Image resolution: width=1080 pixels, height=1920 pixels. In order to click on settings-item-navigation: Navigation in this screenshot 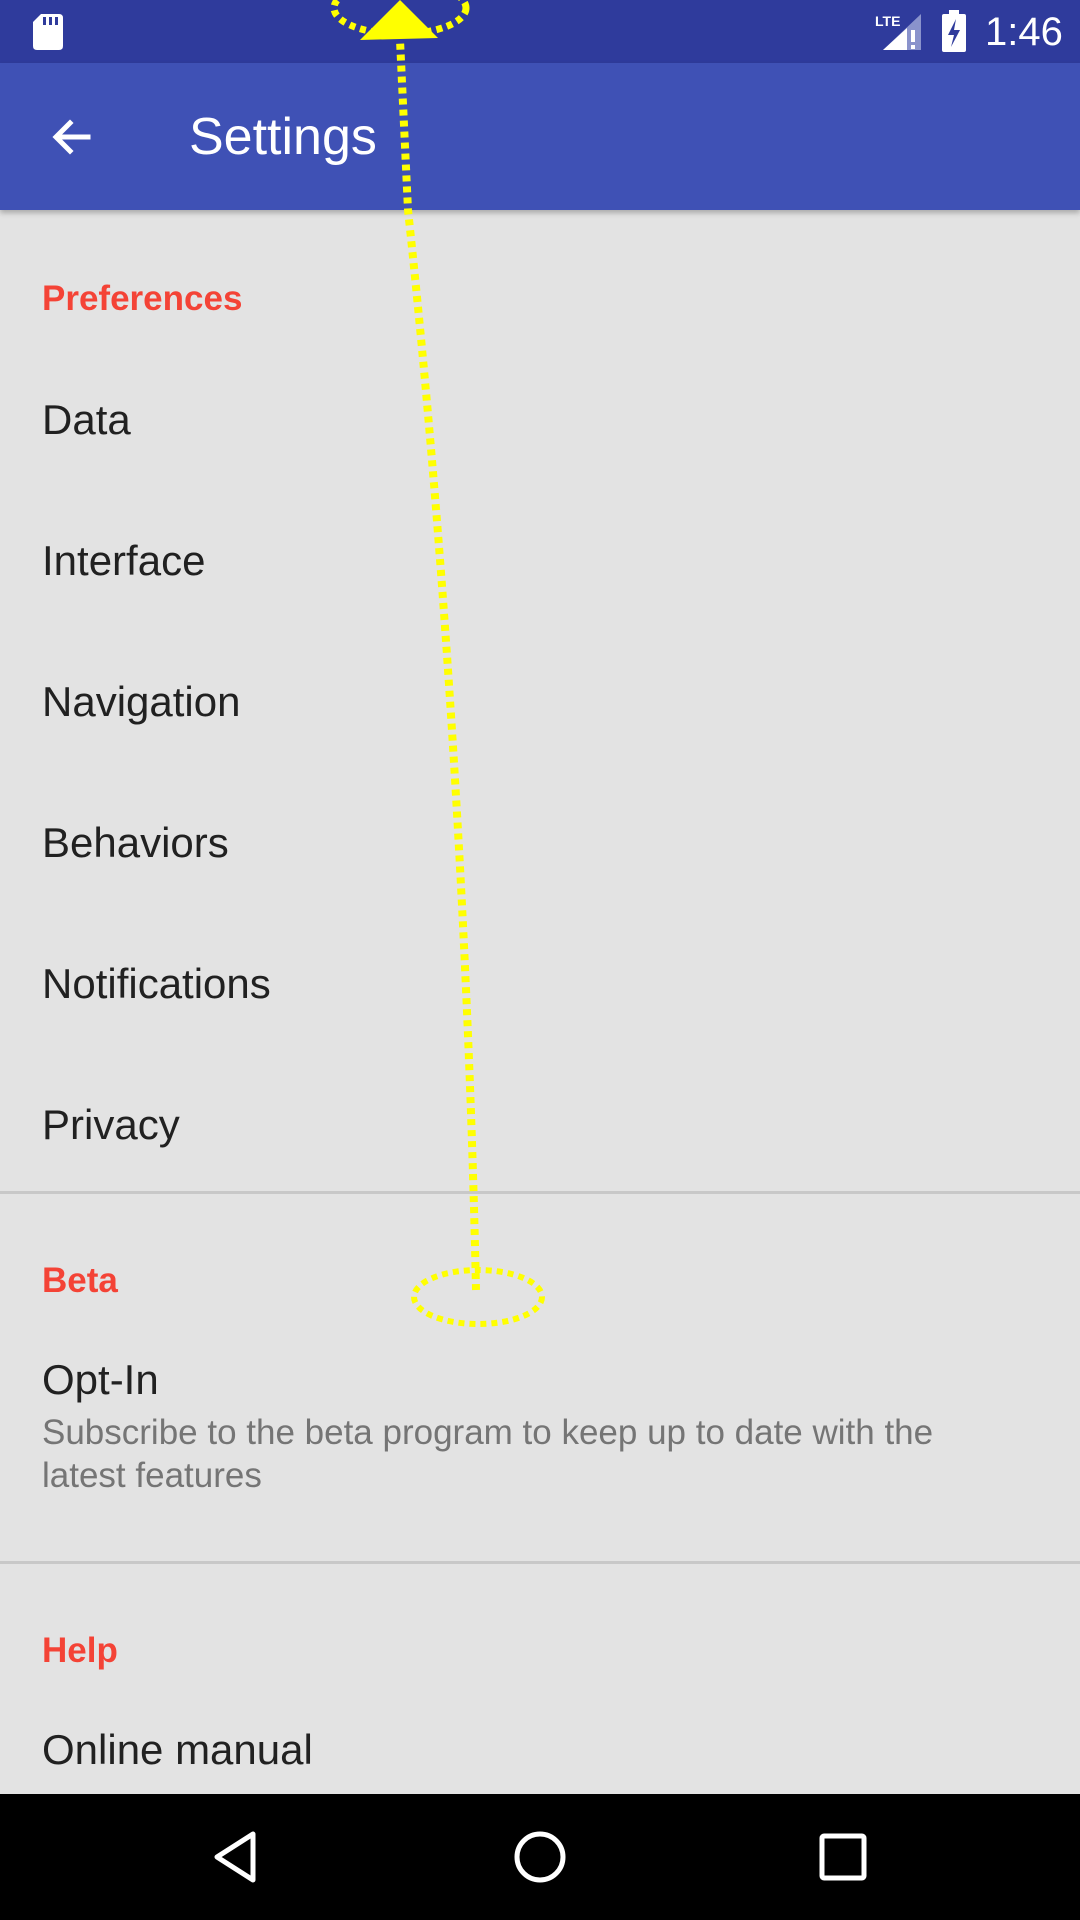, I will do `click(540, 702)`.